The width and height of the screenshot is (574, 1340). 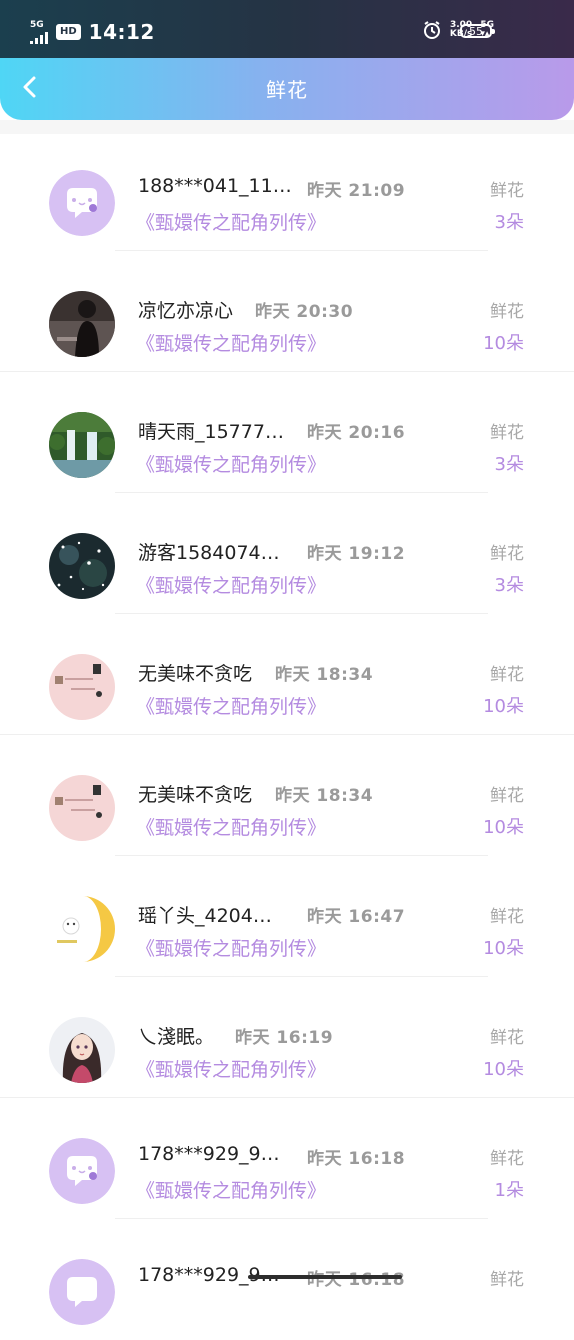 I want to click on user-name: 乀淺眠。, so click(x=176, y=1035).